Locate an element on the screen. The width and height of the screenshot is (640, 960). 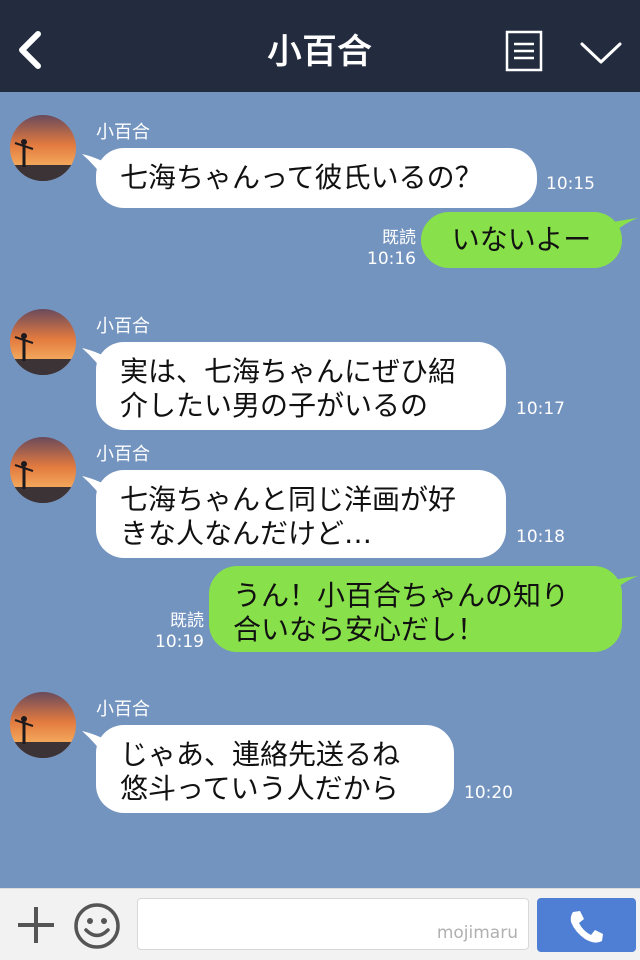
message-bubble: うん！小百合ちゃんの知り 合いなら安心だし！ is located at coordinates (415, 609).